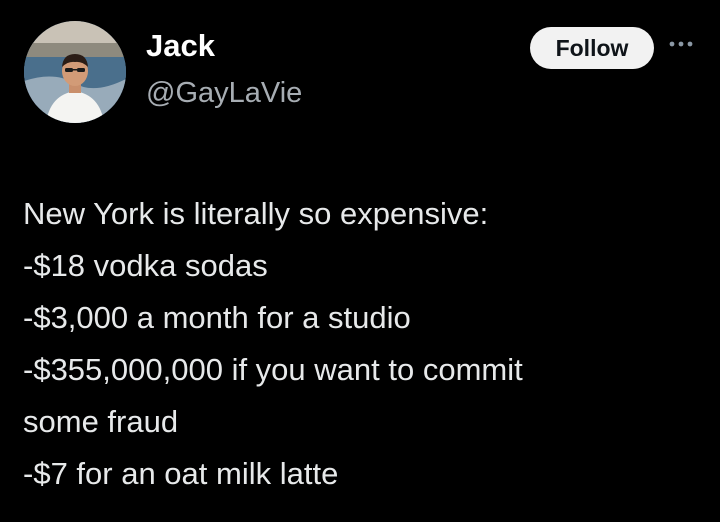 This screenshot has width=720, height=522. Describe the element at coordinates (101, 421) in the screenshot. I see `tweet-line: some fraud` at that location.